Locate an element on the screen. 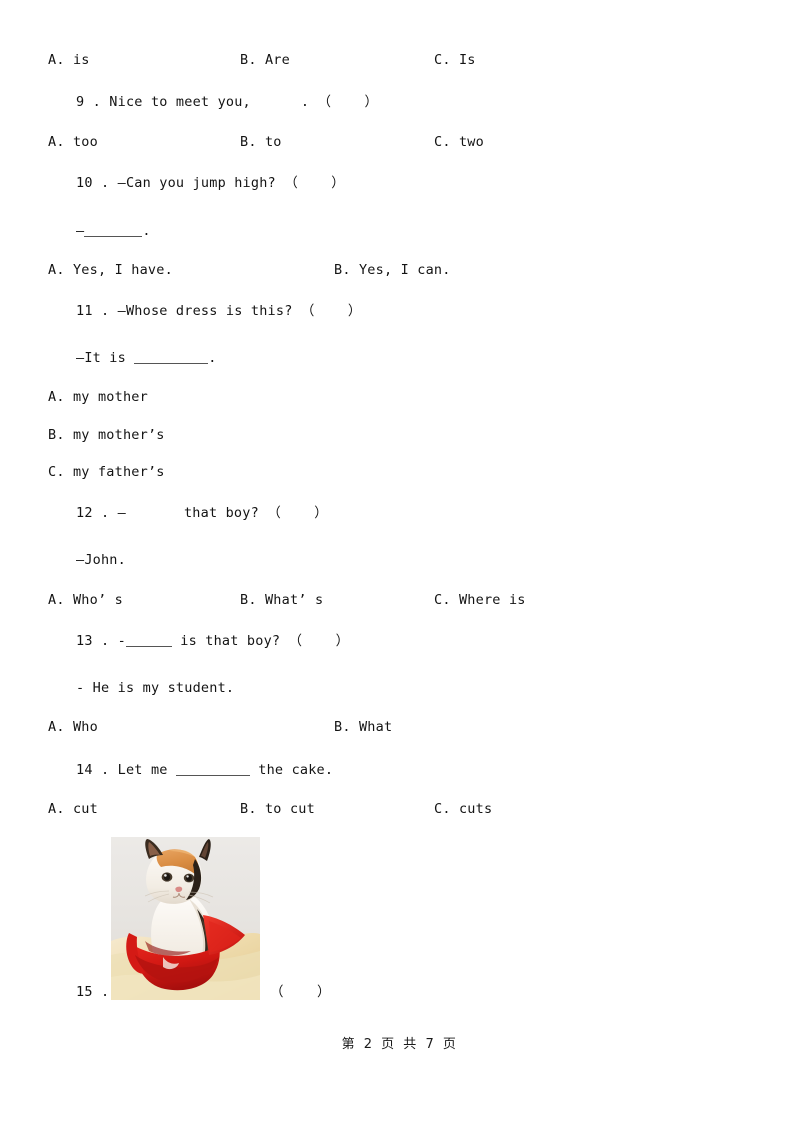 This screenshot has width=800, height=1132. option-c: C. Where is is located at coordinates (480, 600).